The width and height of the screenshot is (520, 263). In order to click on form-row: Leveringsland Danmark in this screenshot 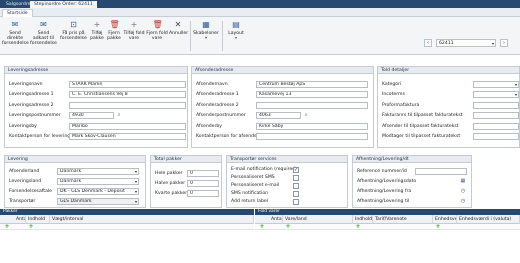, I will do `click(75, 182)`.